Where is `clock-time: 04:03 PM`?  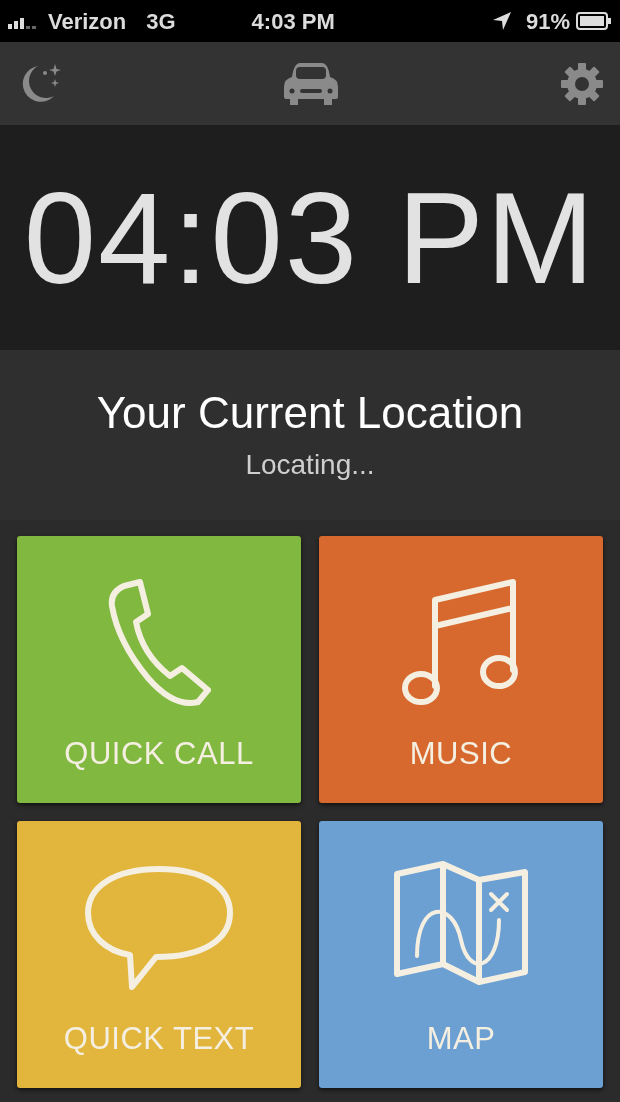 clock-time: 04:03 PM is located at coordinates (310, 237).